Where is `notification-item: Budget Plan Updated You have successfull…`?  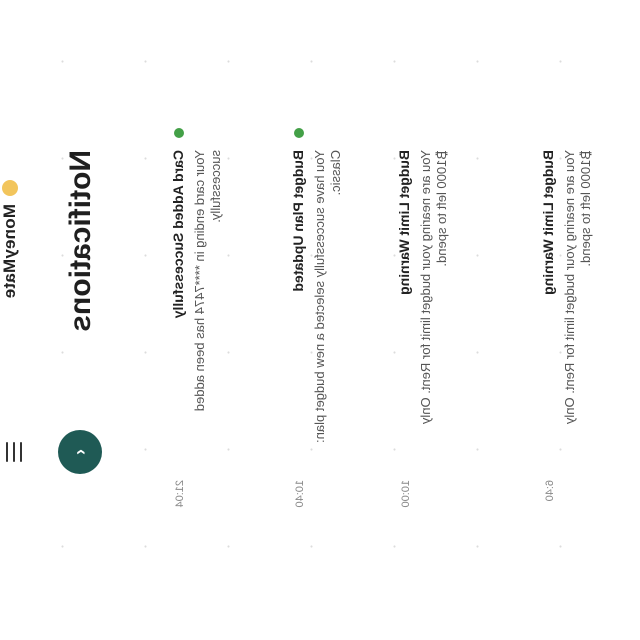 notification-item: Budget Plan Updated You have successfull… is located at coordinates (317, 318).